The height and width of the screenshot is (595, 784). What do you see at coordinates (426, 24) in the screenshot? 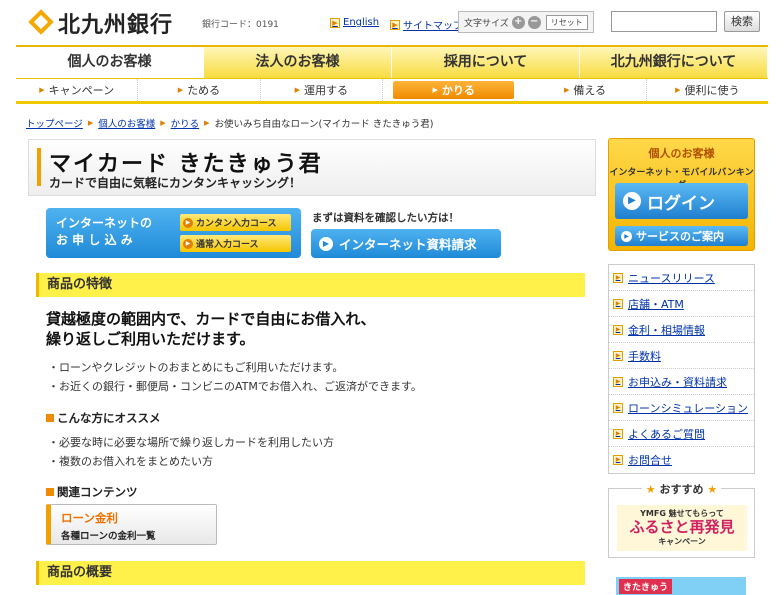
I see `sitemap-link: ▶ サイトマップ` at bounding box center [426, 24].